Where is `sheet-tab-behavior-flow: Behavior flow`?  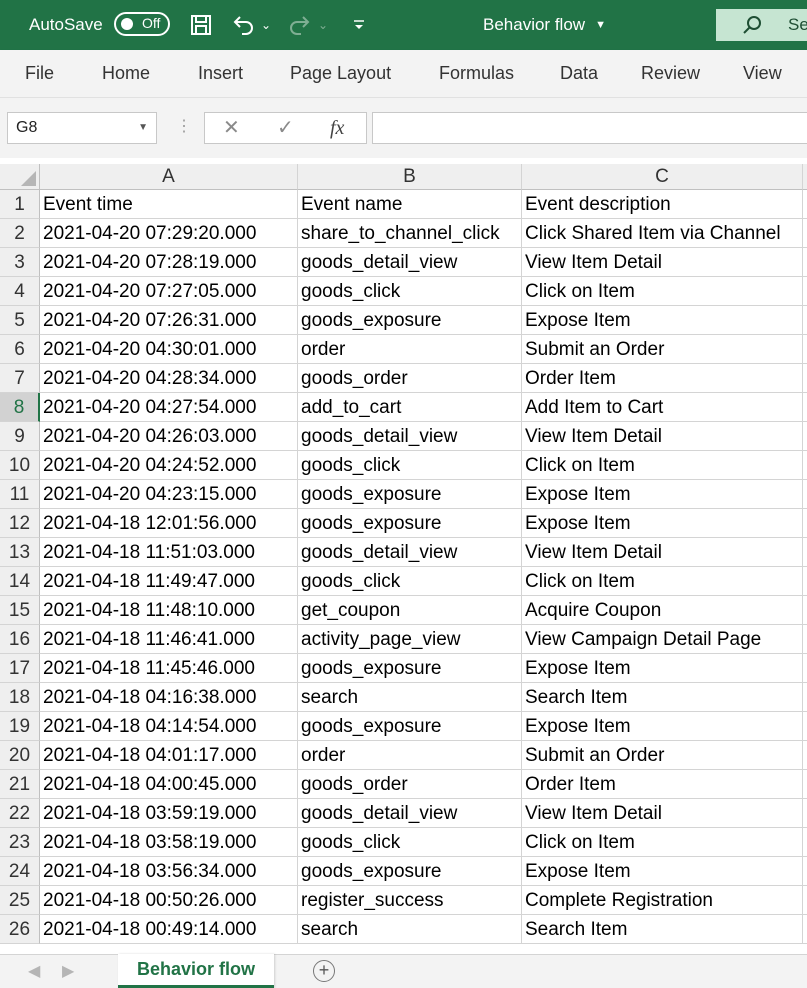
sheet-tab-behavior-flow: Behavior flow is located at coordinates (196, 971).